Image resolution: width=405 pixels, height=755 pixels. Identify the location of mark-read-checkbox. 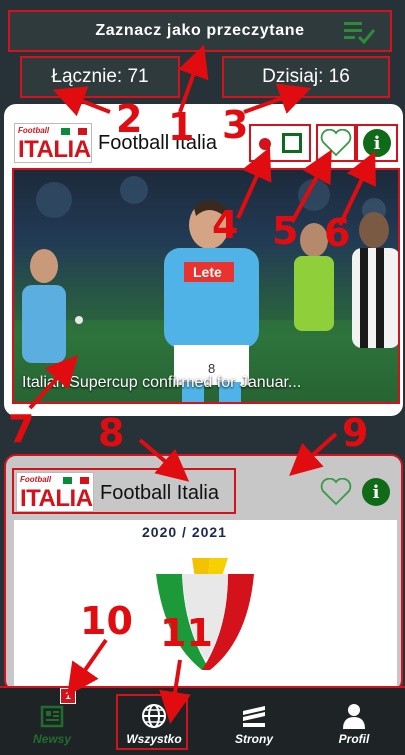
(292, 143).